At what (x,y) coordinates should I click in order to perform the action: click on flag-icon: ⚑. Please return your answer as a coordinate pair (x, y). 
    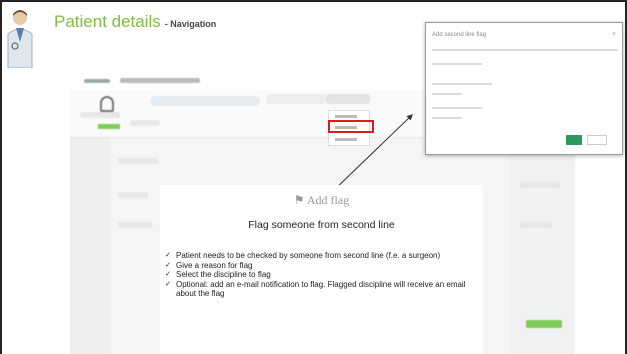
    Looking at the image, I should click on (299, 200).